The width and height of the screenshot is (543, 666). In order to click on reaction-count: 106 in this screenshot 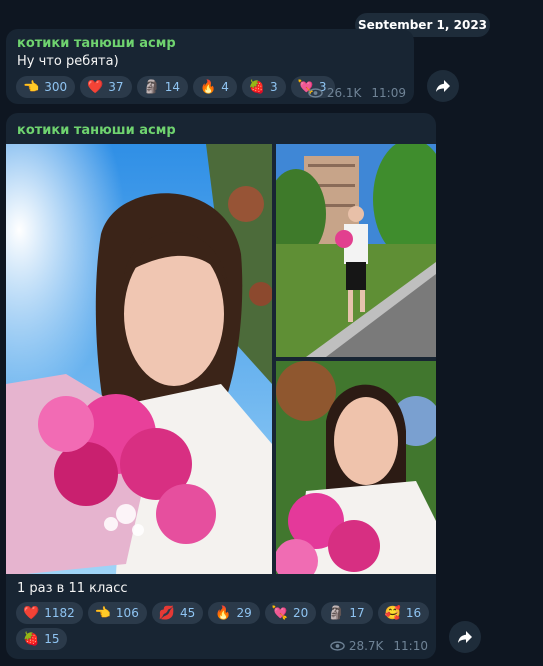, I will do `click(127, 613)`.